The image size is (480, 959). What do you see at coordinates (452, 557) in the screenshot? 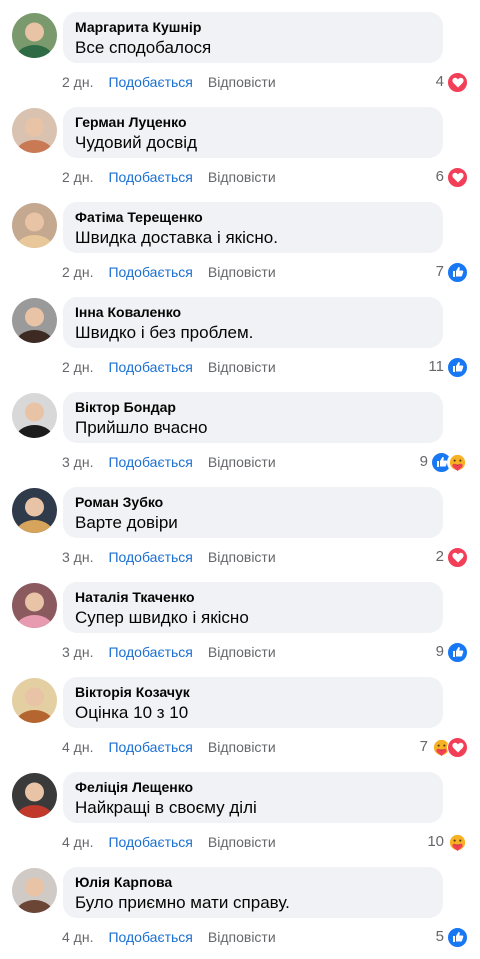
I see `reaction-summary: 2` at bounding box center [452, 557].